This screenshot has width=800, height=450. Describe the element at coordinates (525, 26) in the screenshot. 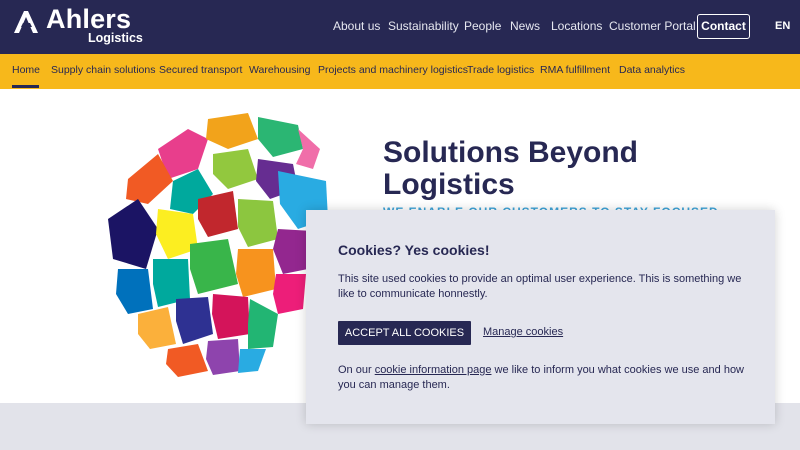

I see `nav-news: News` at that location.